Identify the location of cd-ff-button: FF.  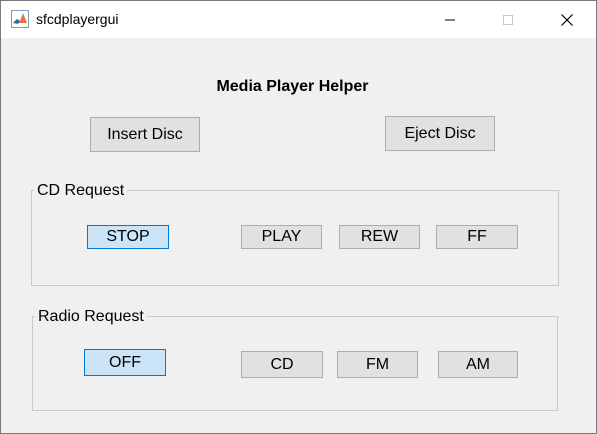
(477, 237).